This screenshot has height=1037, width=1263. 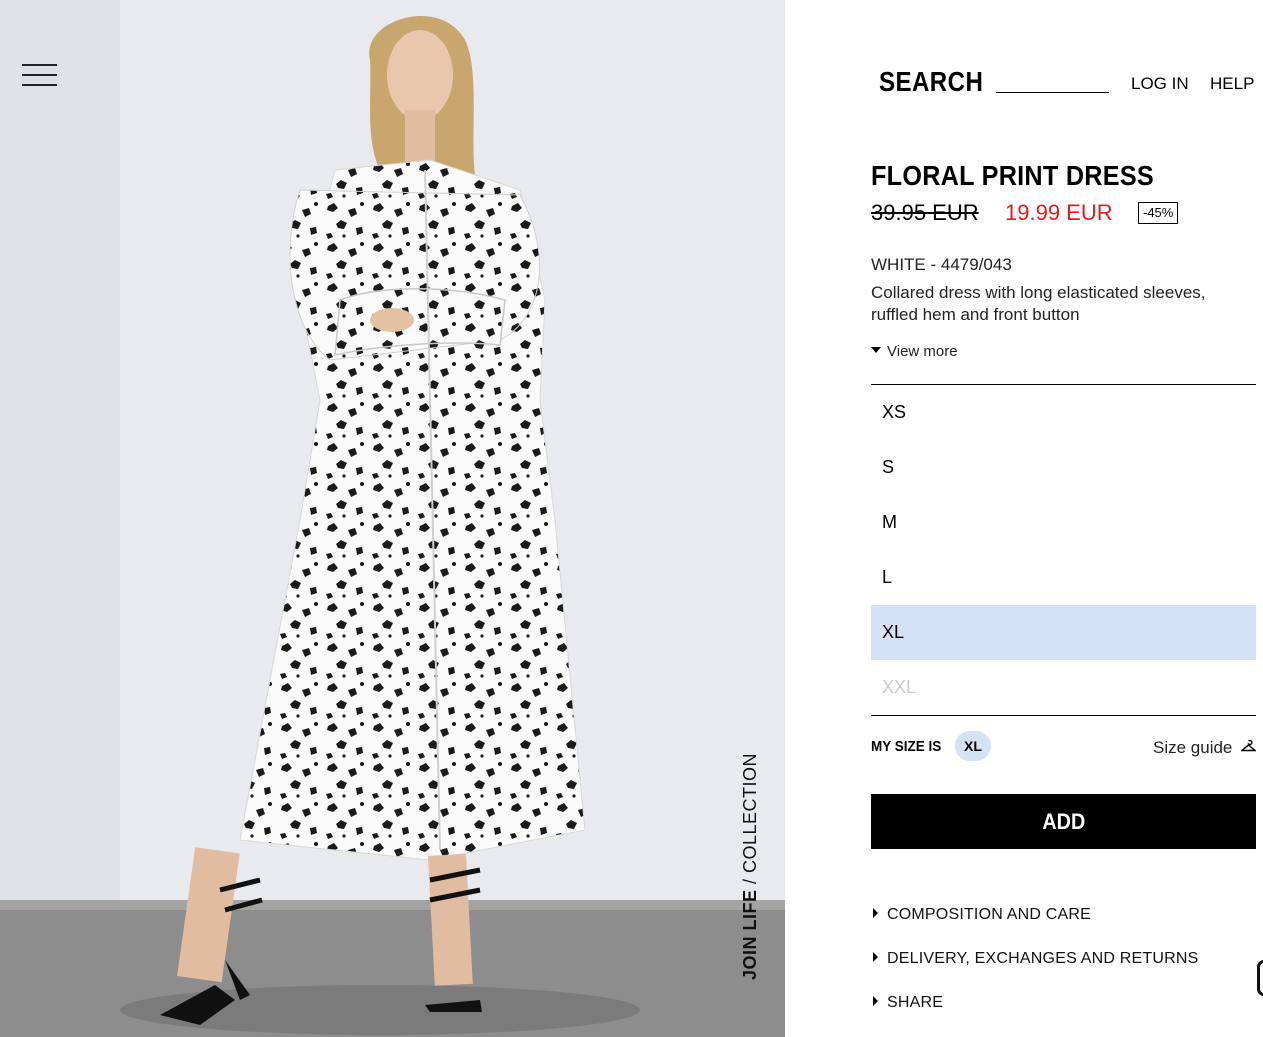 I want to click on hanger-icon, so click(x=1248, y=746).